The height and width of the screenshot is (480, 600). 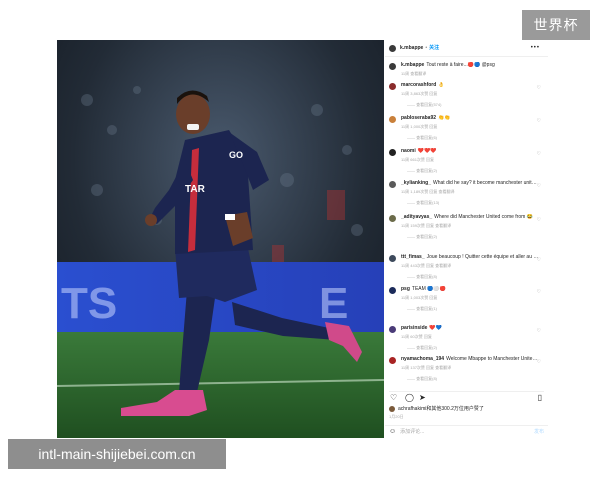 I want to click on comment-text: TEAM 🔵⚪🔴, so click(x=428, y=289).